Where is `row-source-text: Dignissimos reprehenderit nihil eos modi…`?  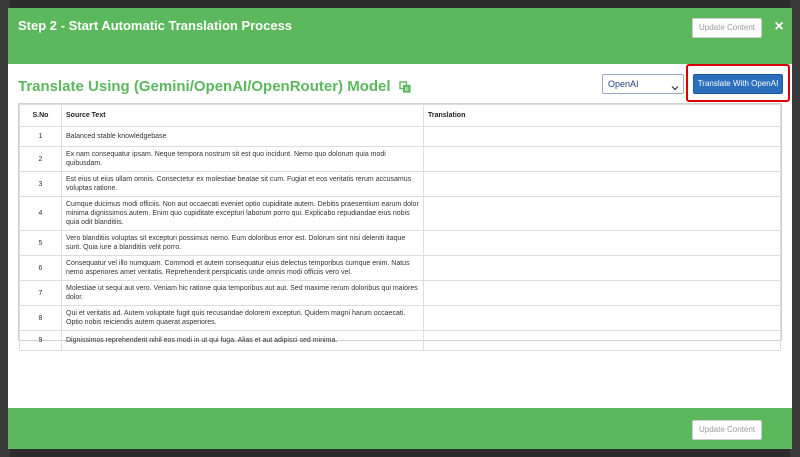
row-source-text: Dignissimos reprehenderit nihil eos modi… is located at coordinates (242, 340).